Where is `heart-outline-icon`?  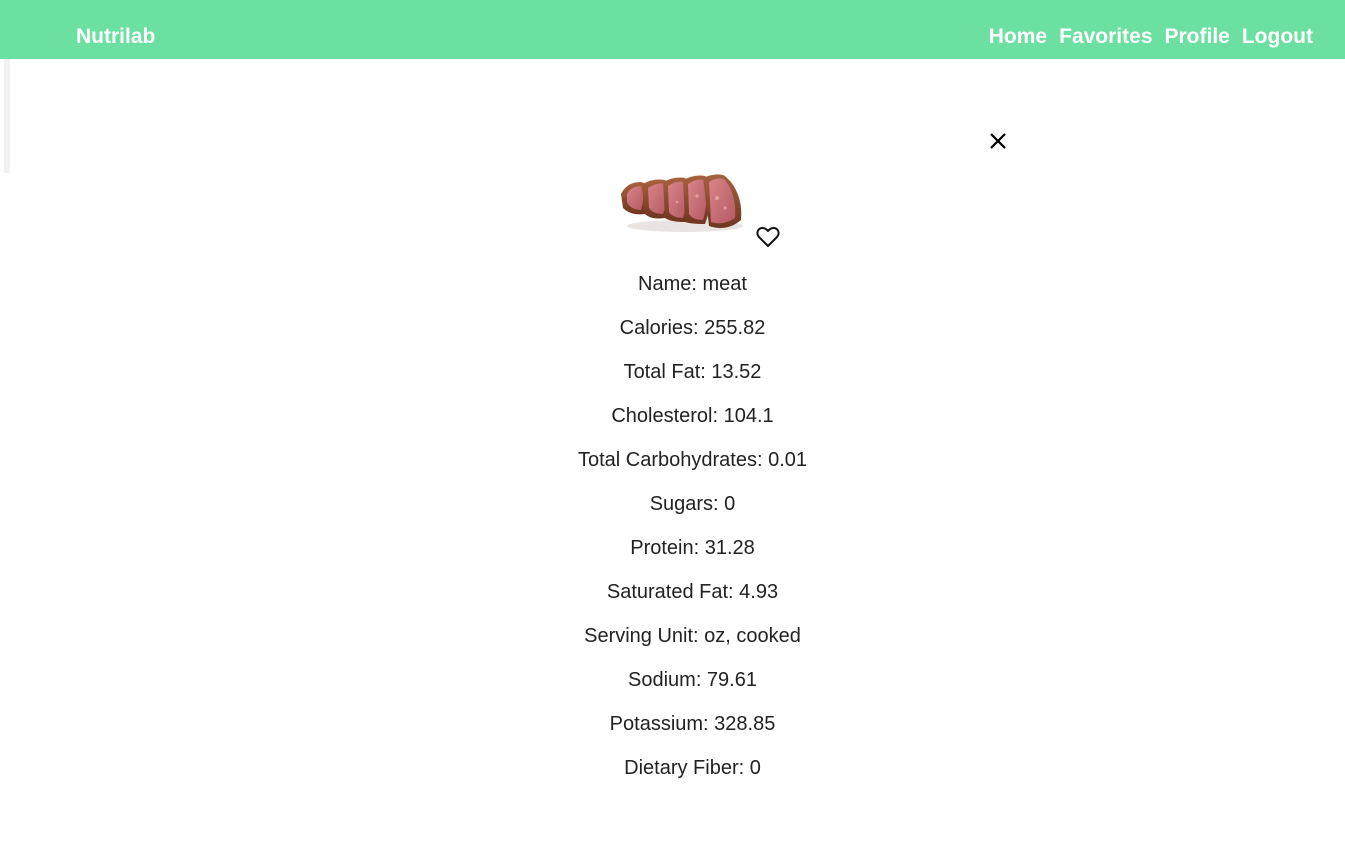
heart-outline-icon is located at coordinates (768, 237).